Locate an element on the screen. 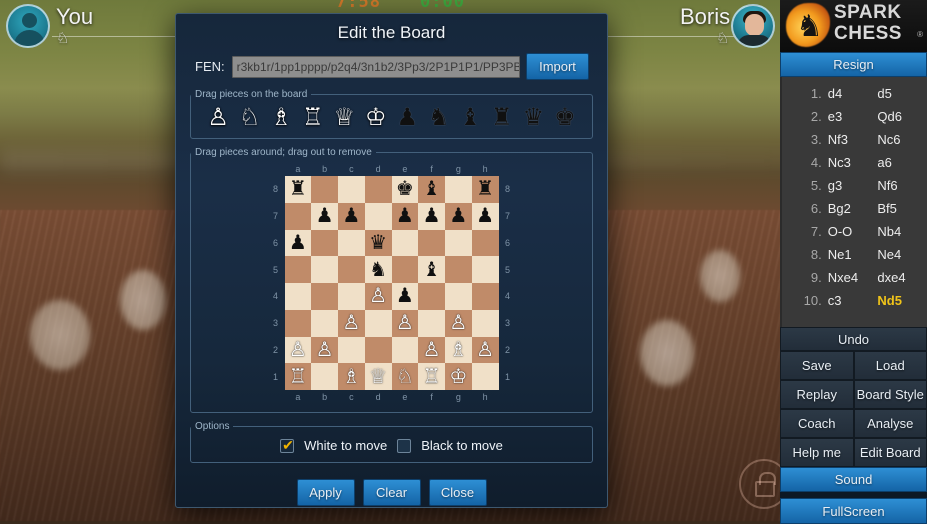 The height and width of the screenshot is (524, 927). move-row: 4.Nc3a6 is located at coordinates (854, 162).